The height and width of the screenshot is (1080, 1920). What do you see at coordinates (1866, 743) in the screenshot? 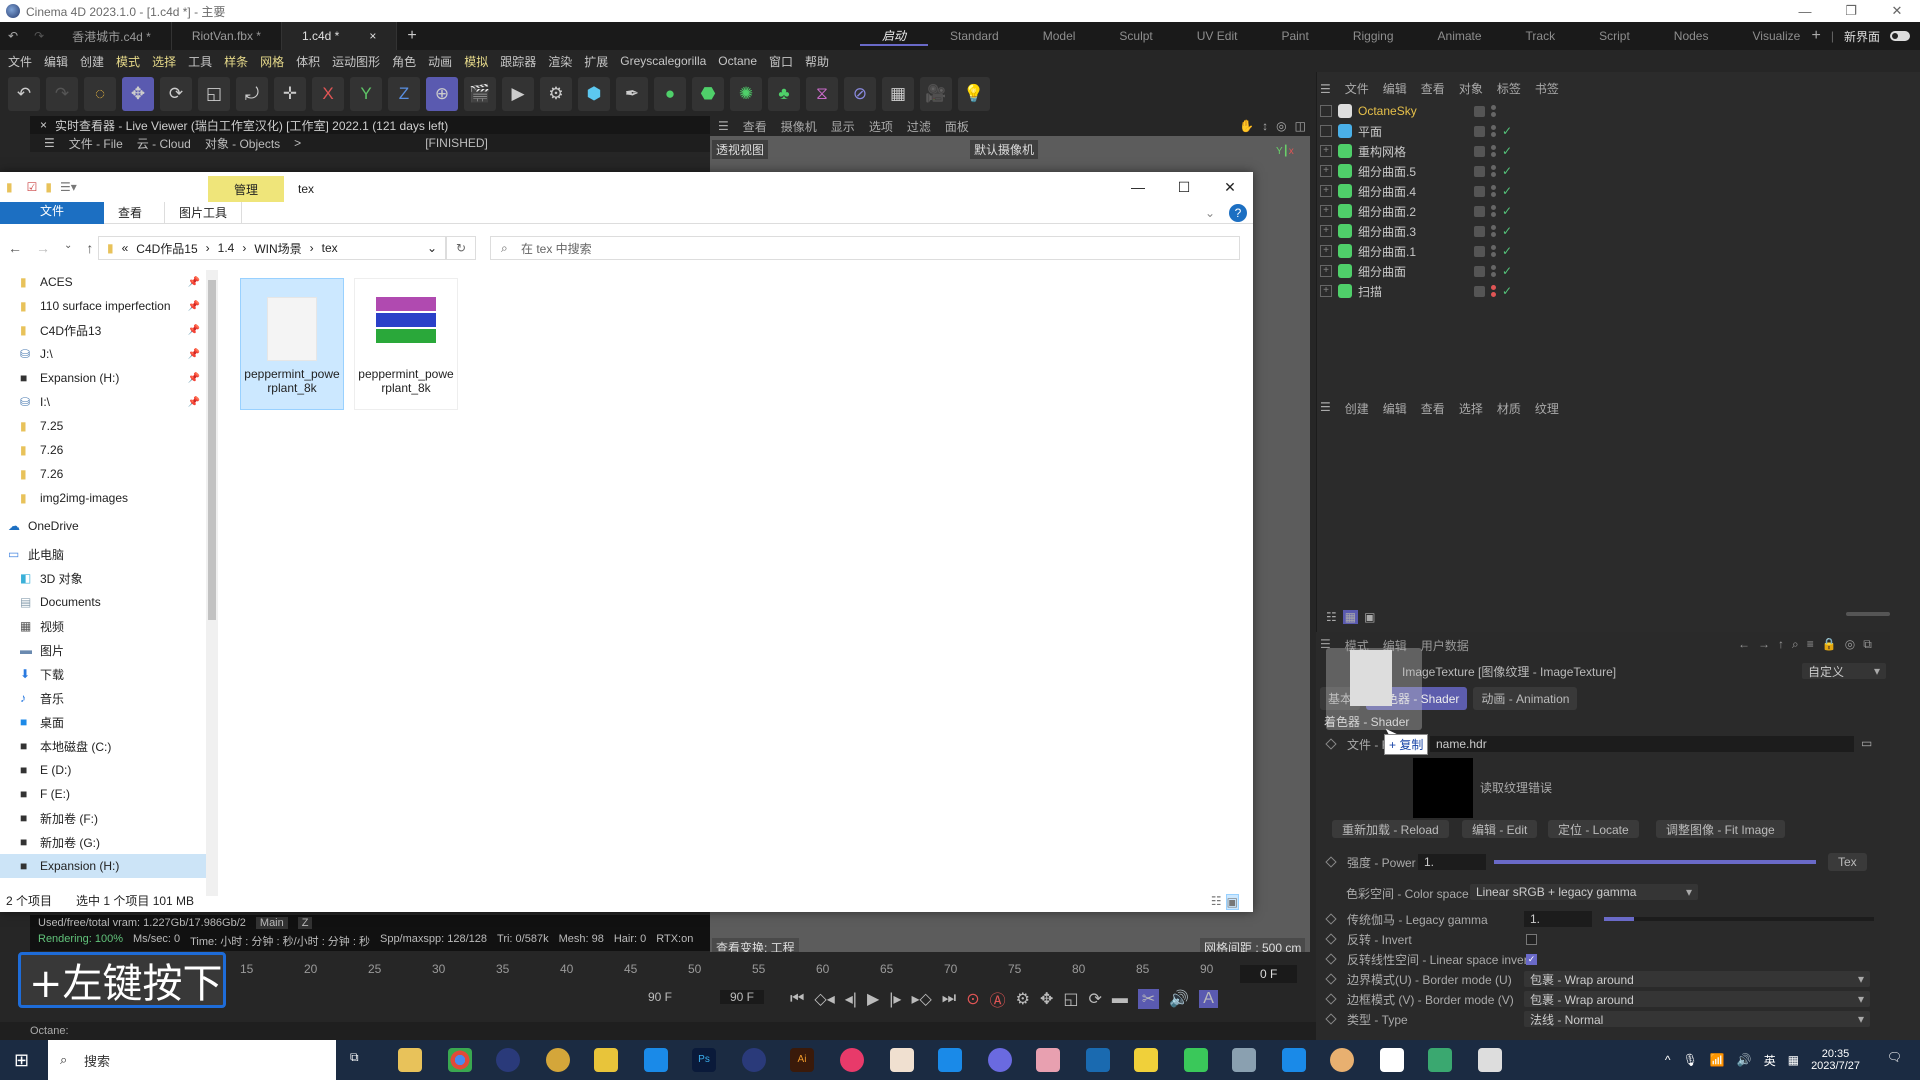
I see `browse-folder-icon: ▭` at bounding box center [1866, 743].